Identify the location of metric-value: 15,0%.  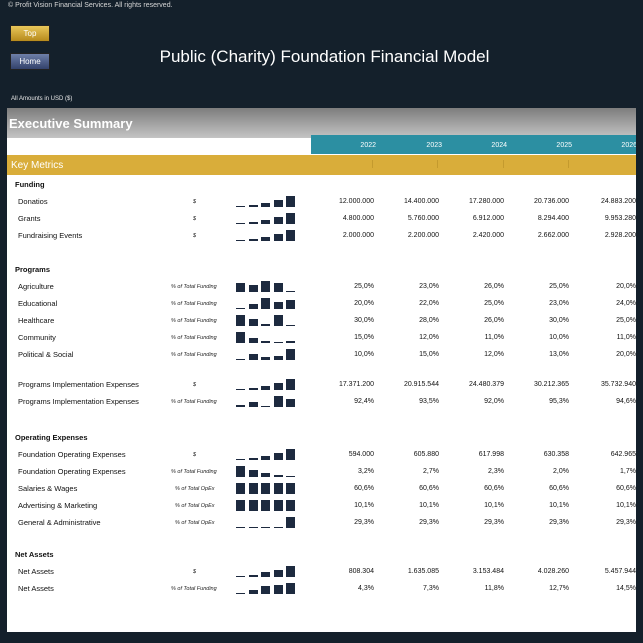
(429, 354).